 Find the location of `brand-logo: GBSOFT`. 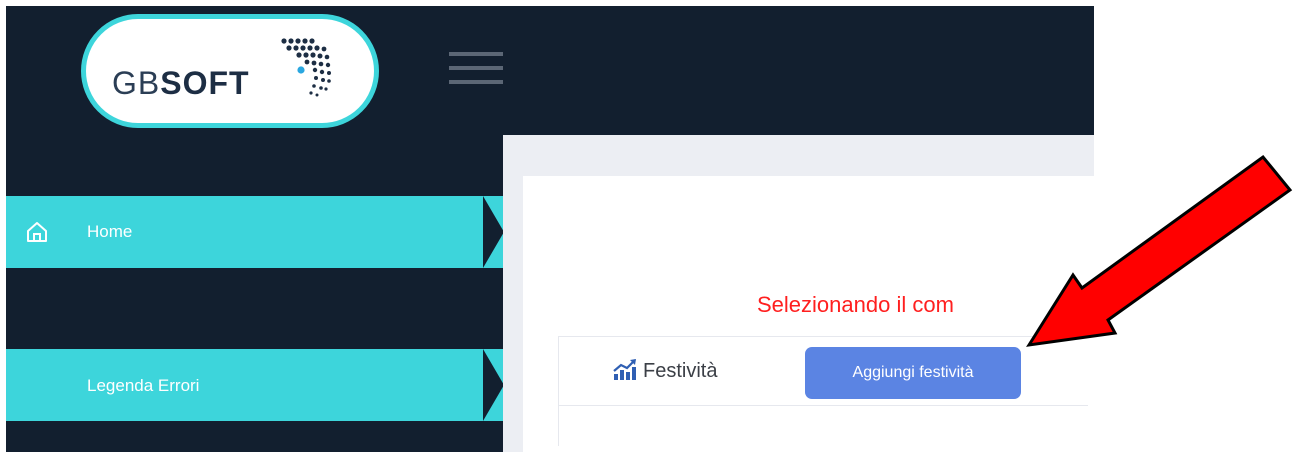

brand-logo: GBSOFT is located at coordinates (230, 71).